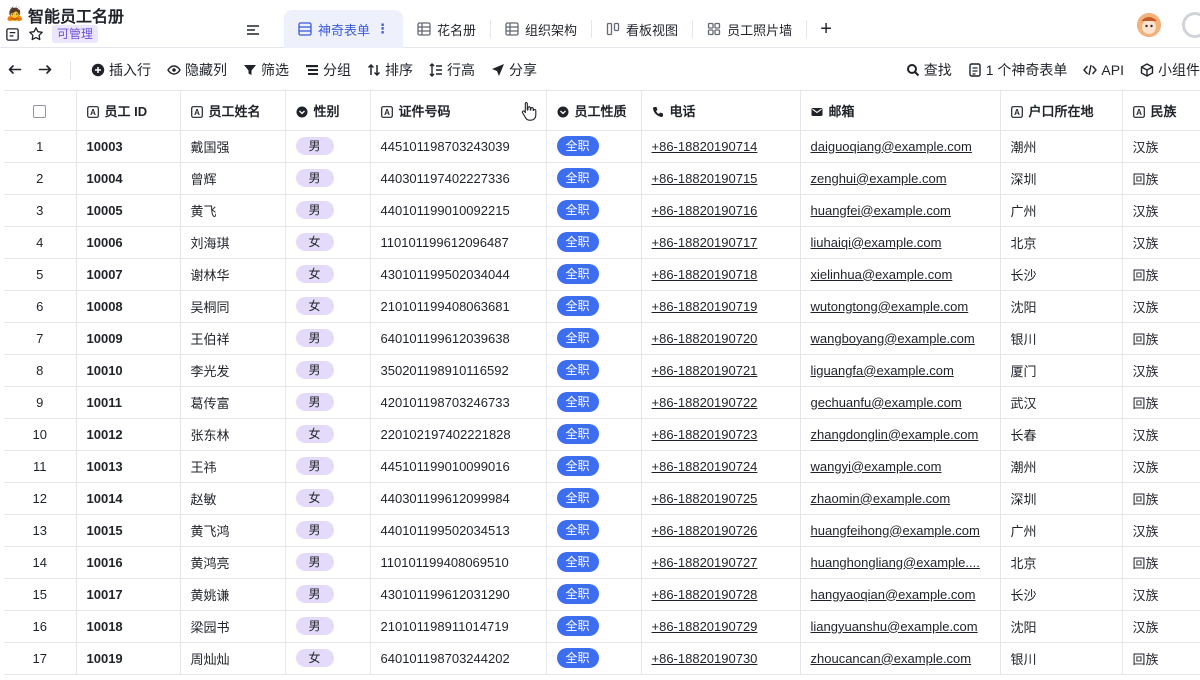  I want to click on phone-link: +86-18820190722, so click(705, 402).